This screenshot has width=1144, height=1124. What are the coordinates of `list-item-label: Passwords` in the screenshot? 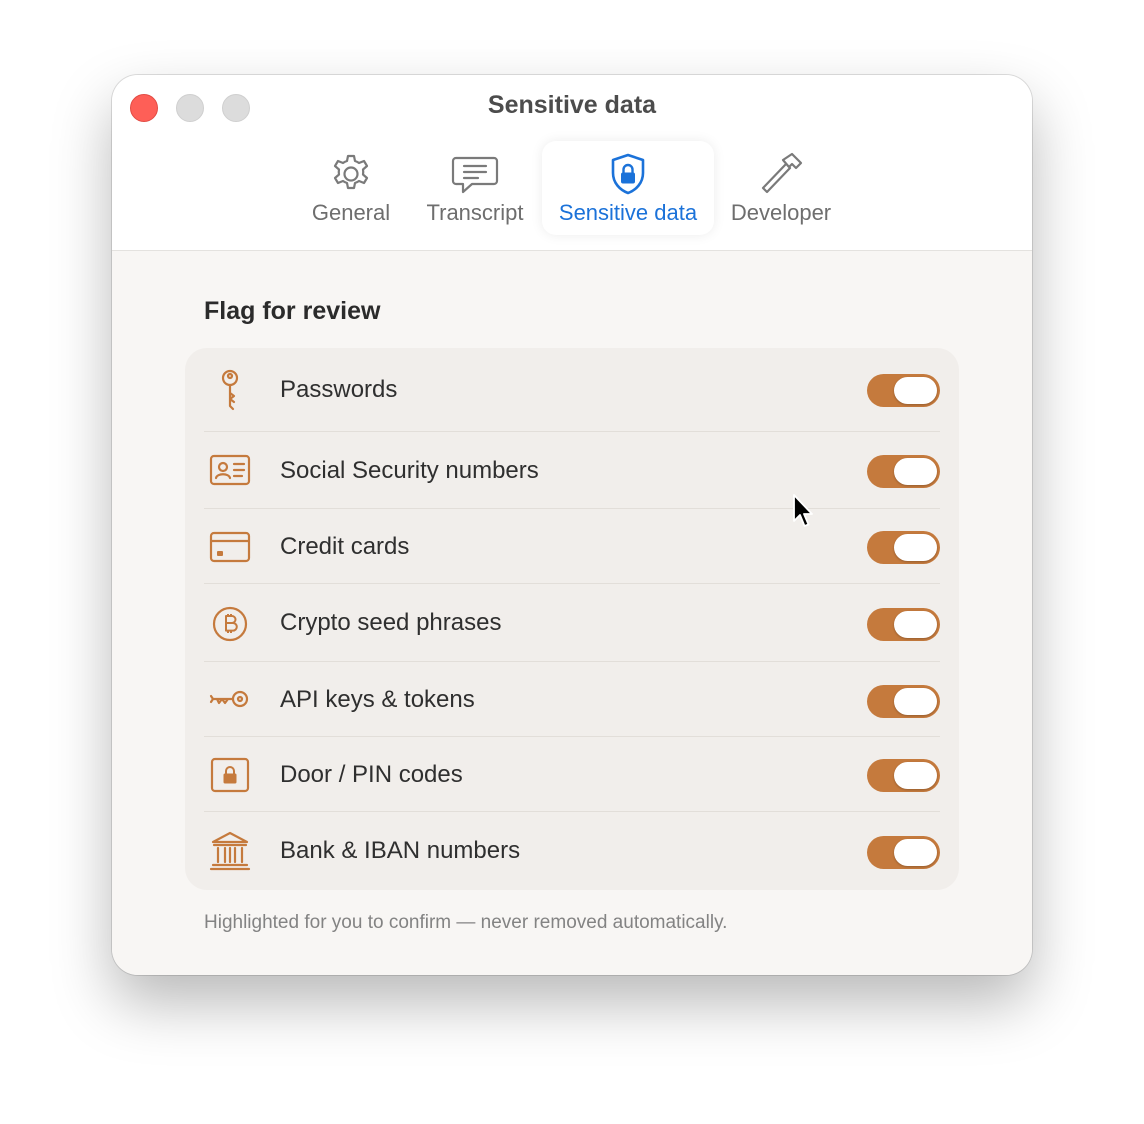 It's located at (339, 389).